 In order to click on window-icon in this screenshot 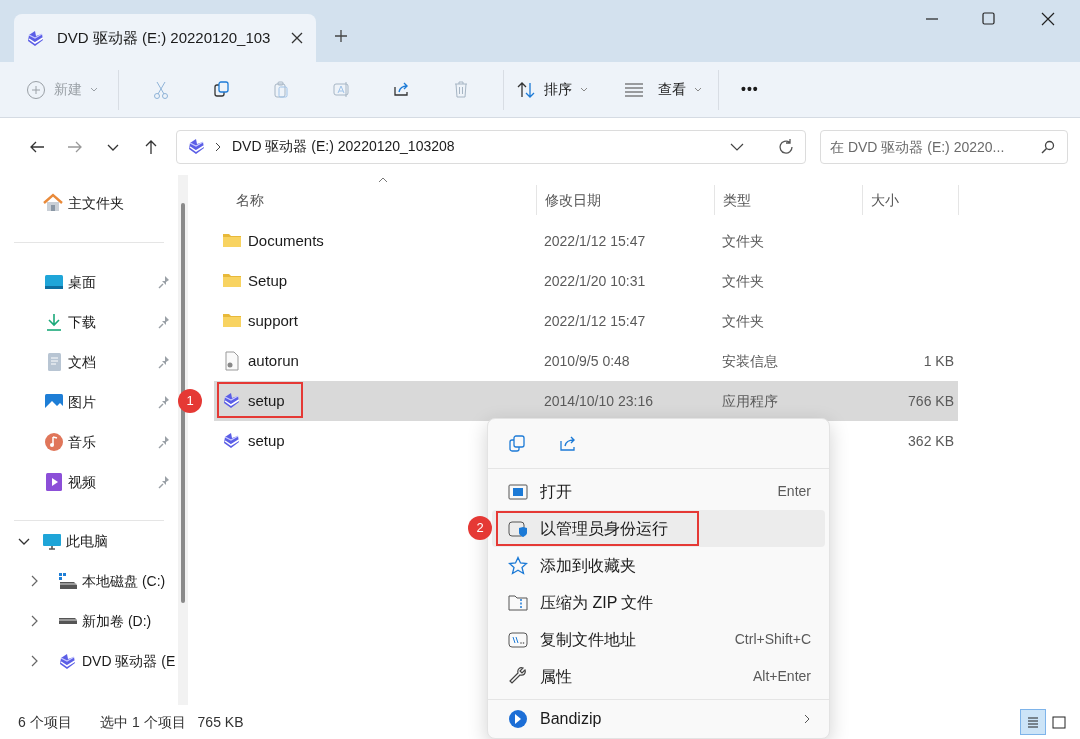, I will do `click(518, 491)`.